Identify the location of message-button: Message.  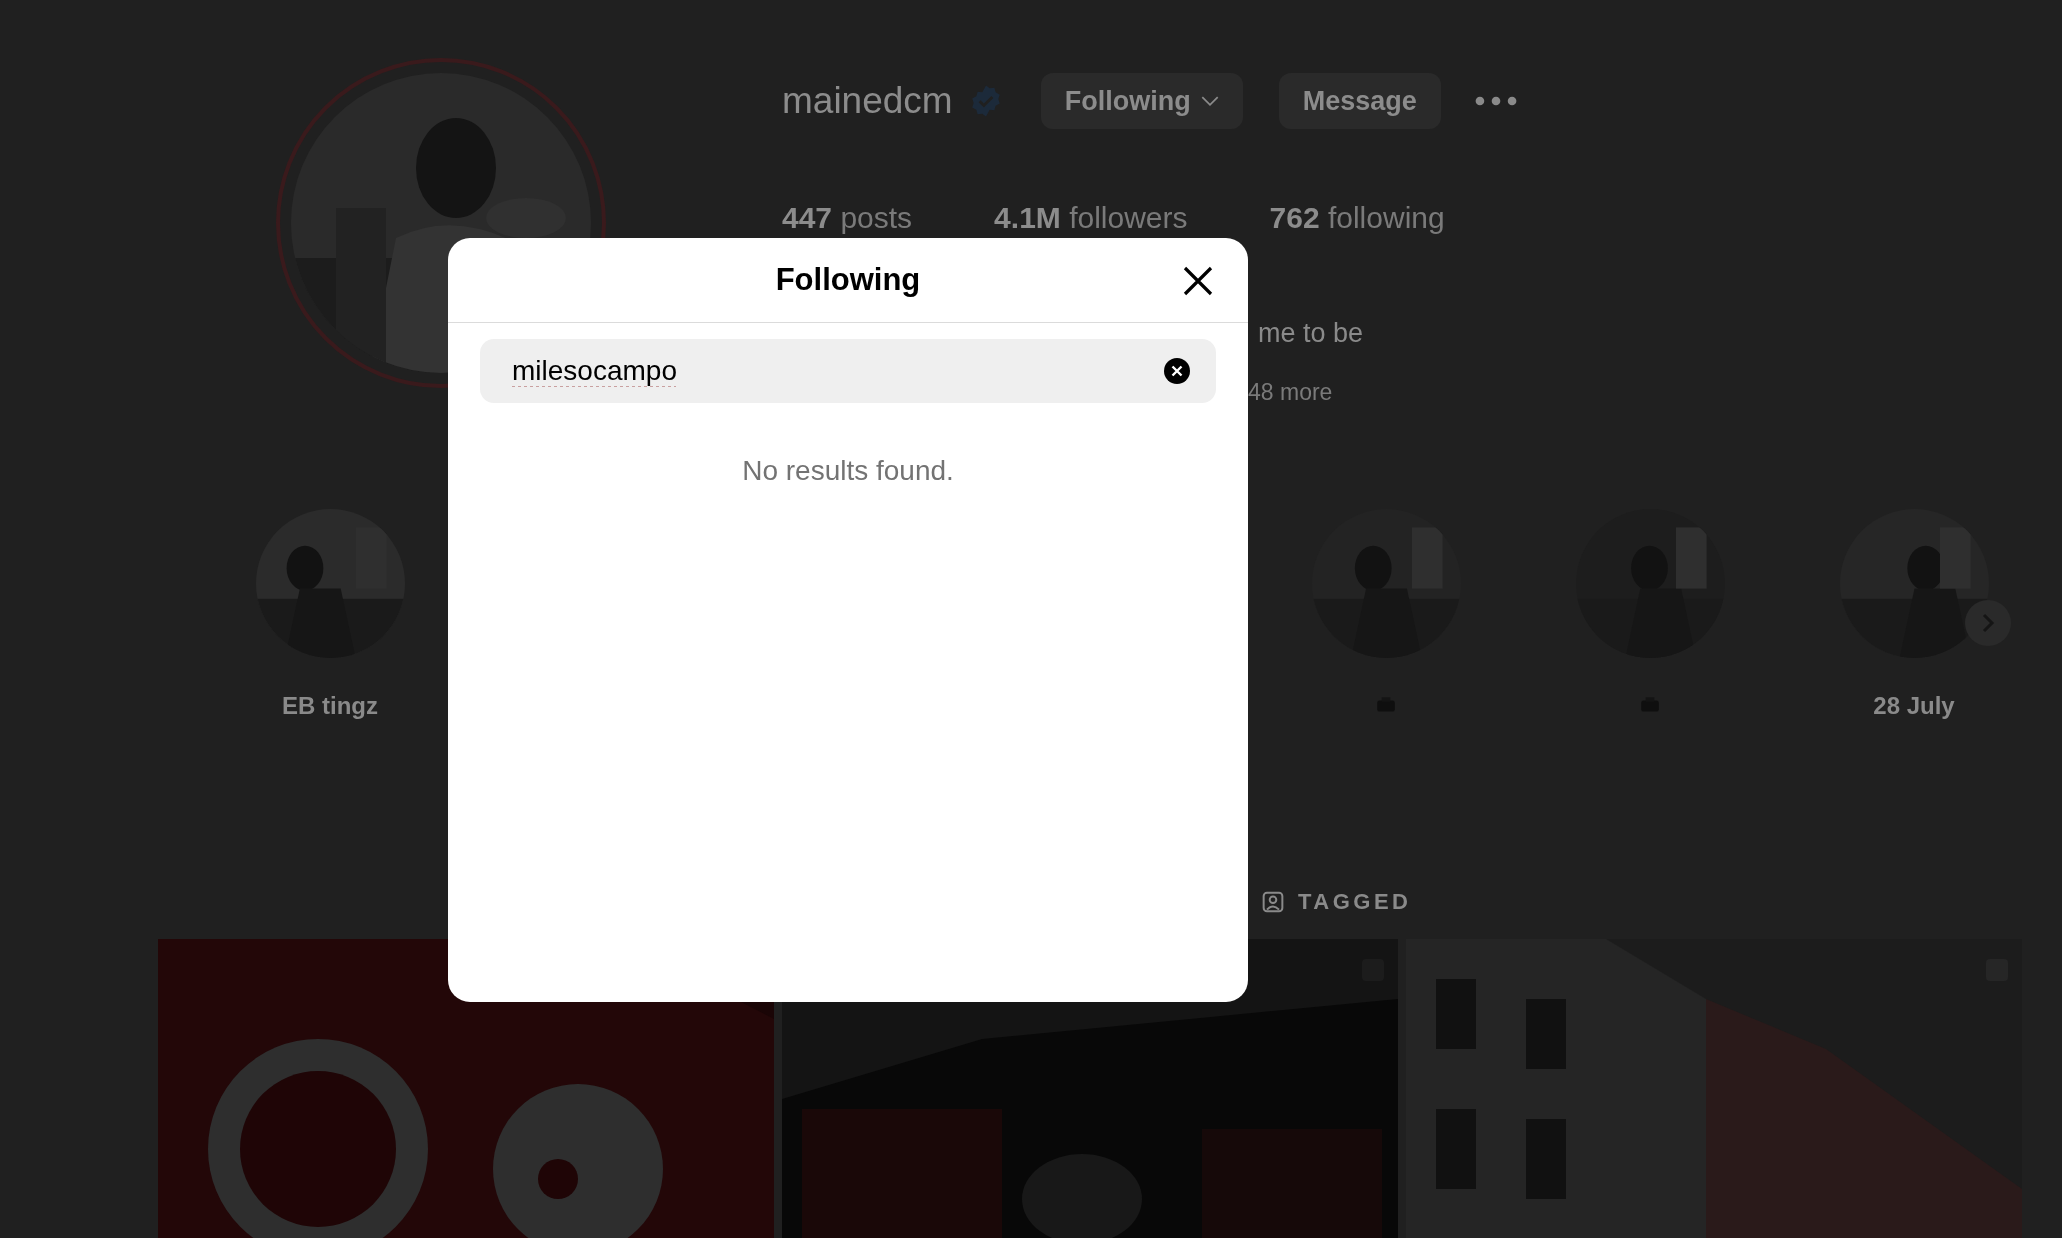
(1359, 101).